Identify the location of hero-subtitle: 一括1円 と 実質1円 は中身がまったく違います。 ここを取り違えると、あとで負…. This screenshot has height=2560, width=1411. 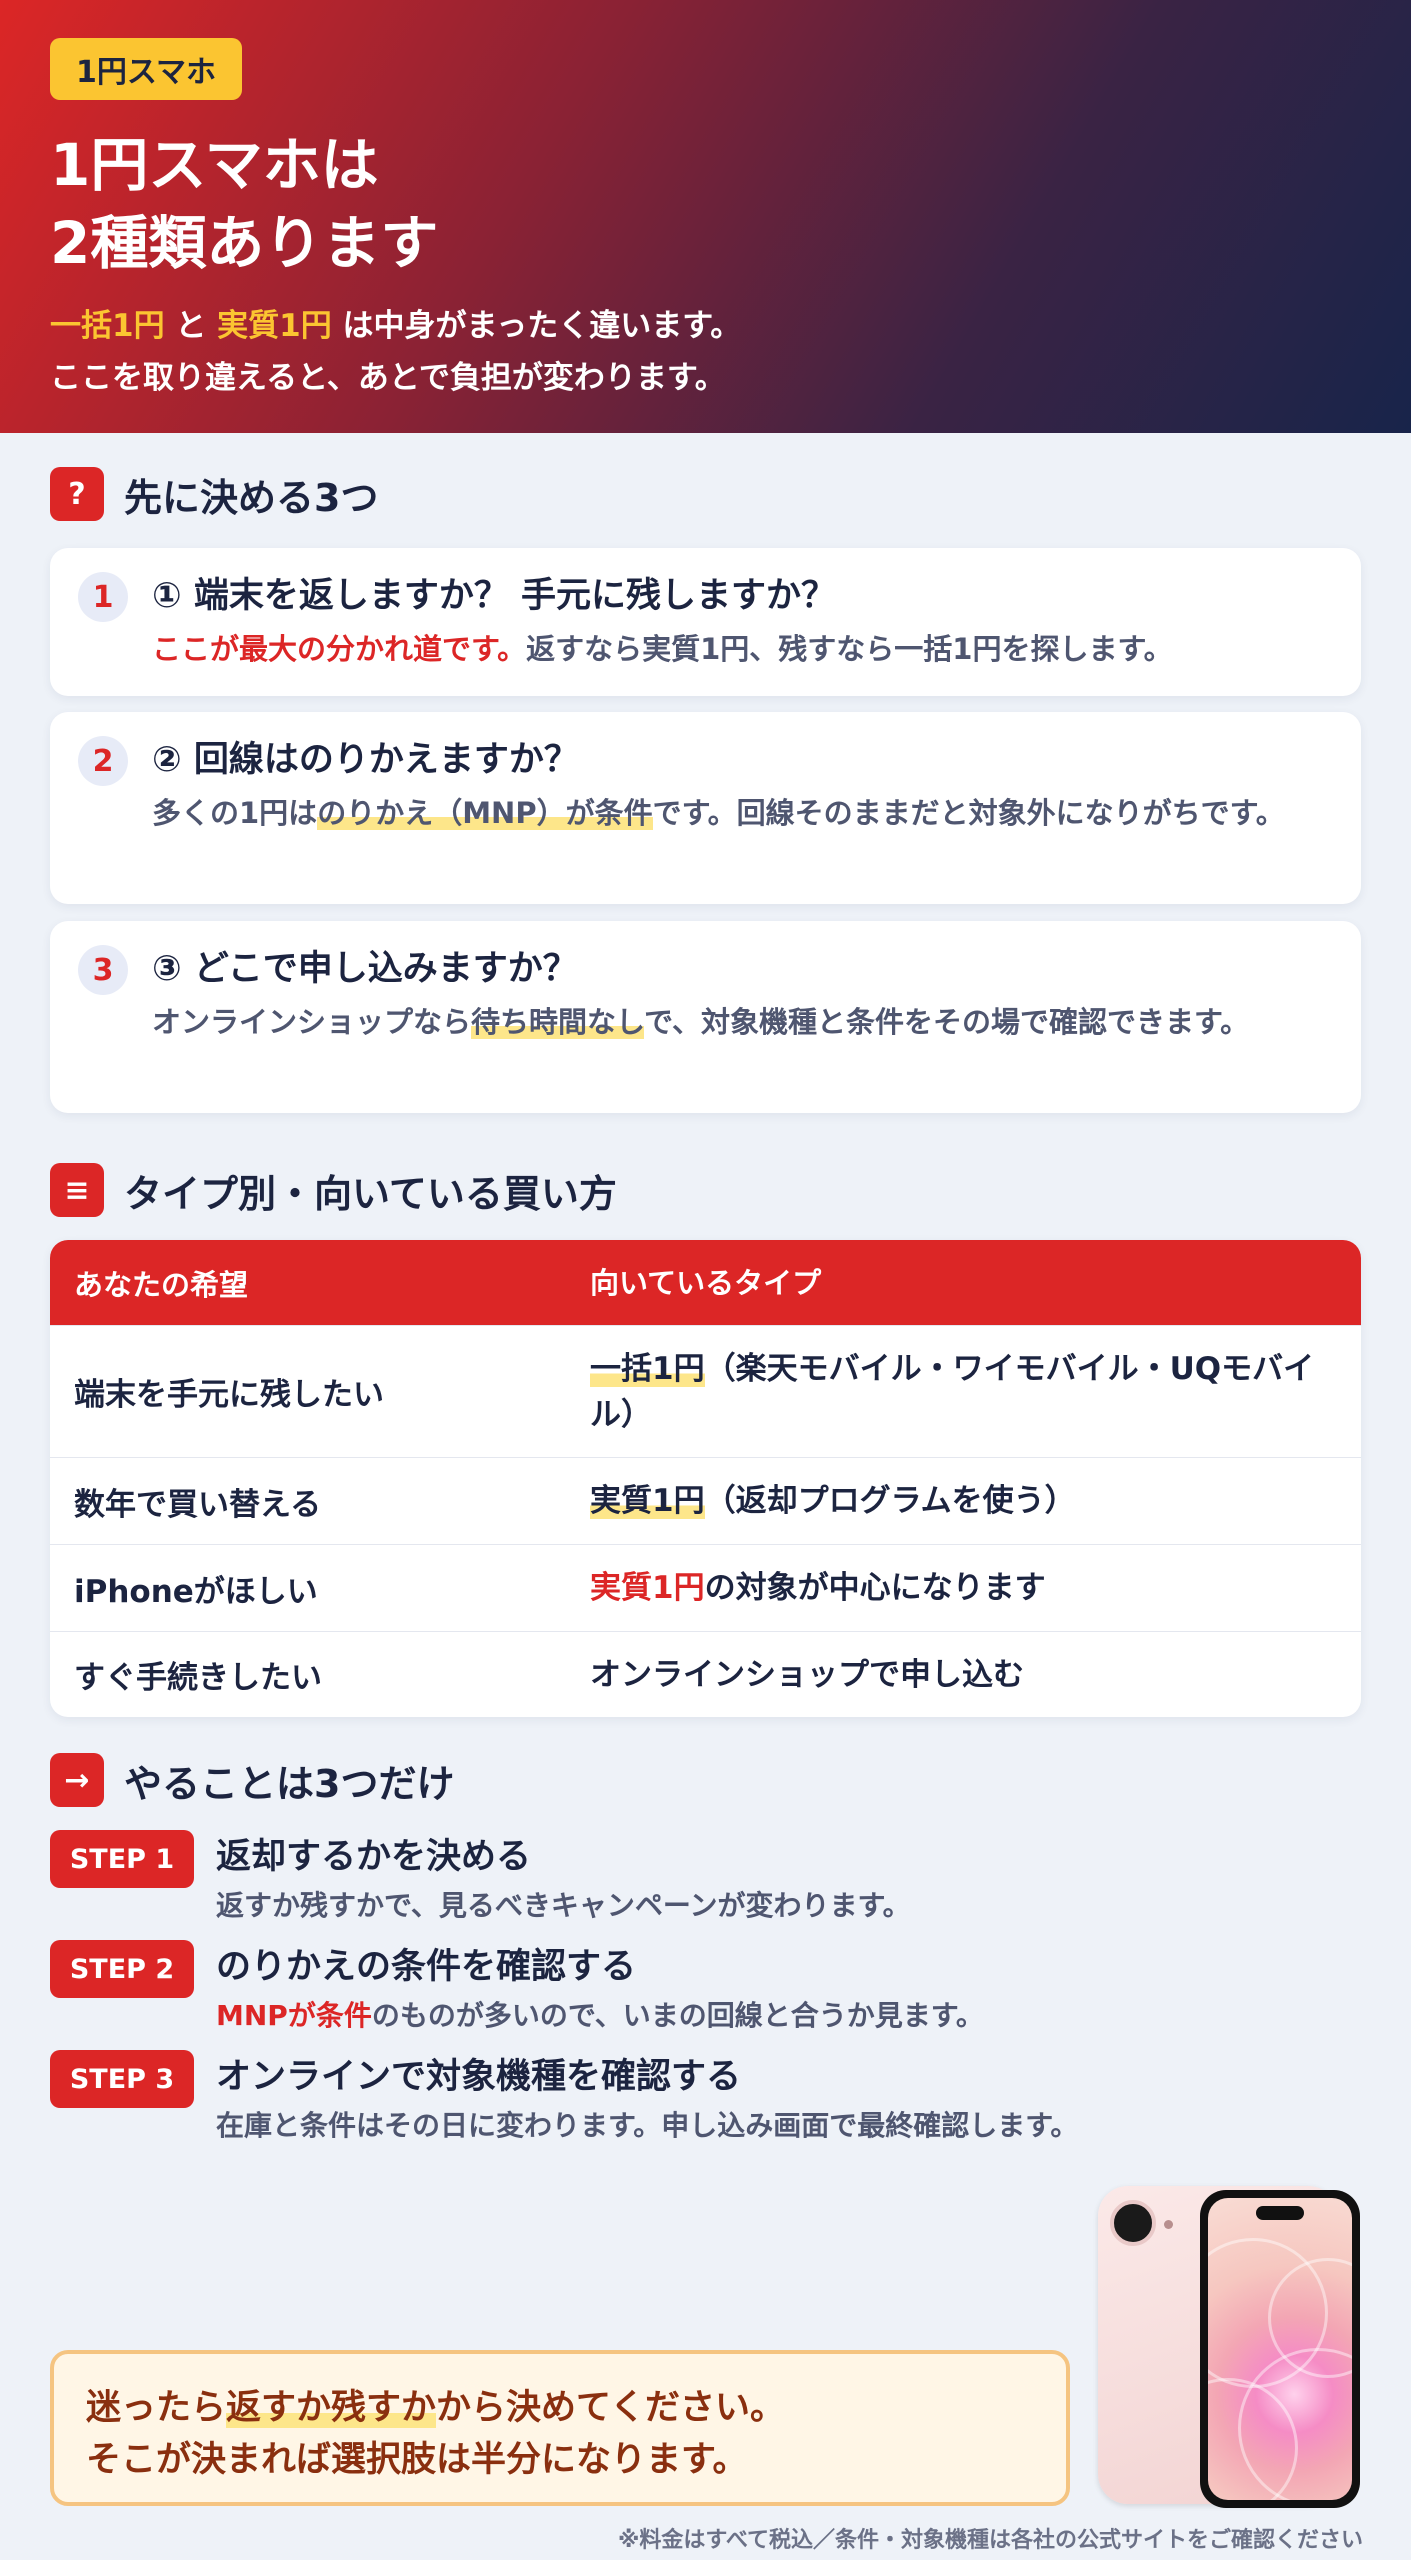
(705, 352).